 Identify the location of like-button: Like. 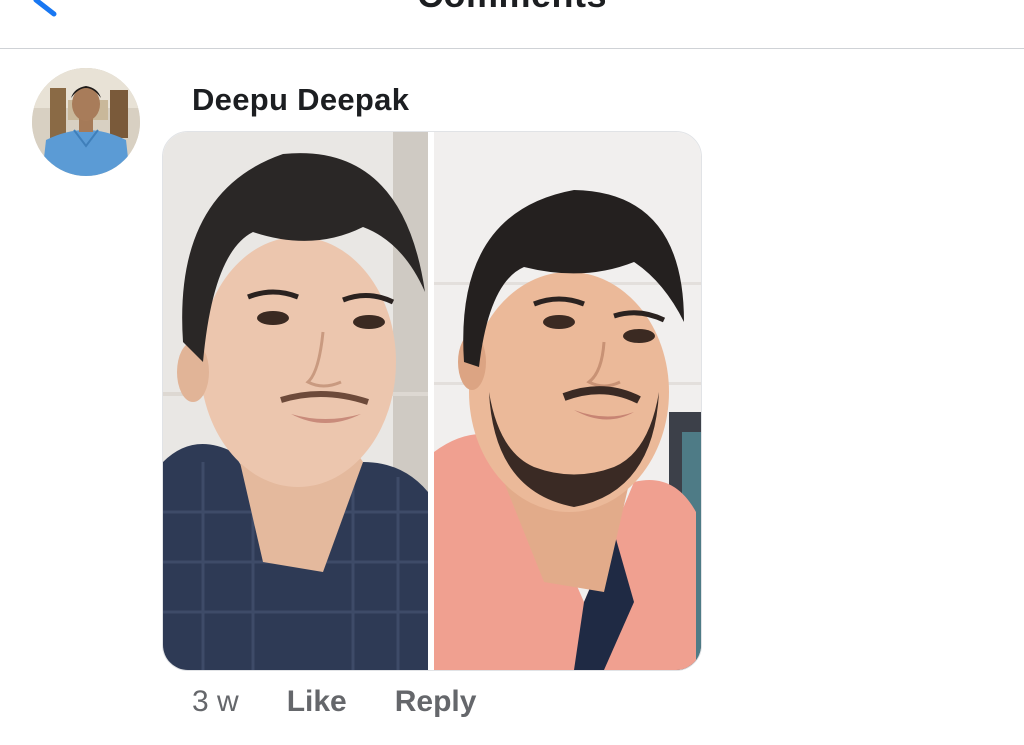
(317, 702).